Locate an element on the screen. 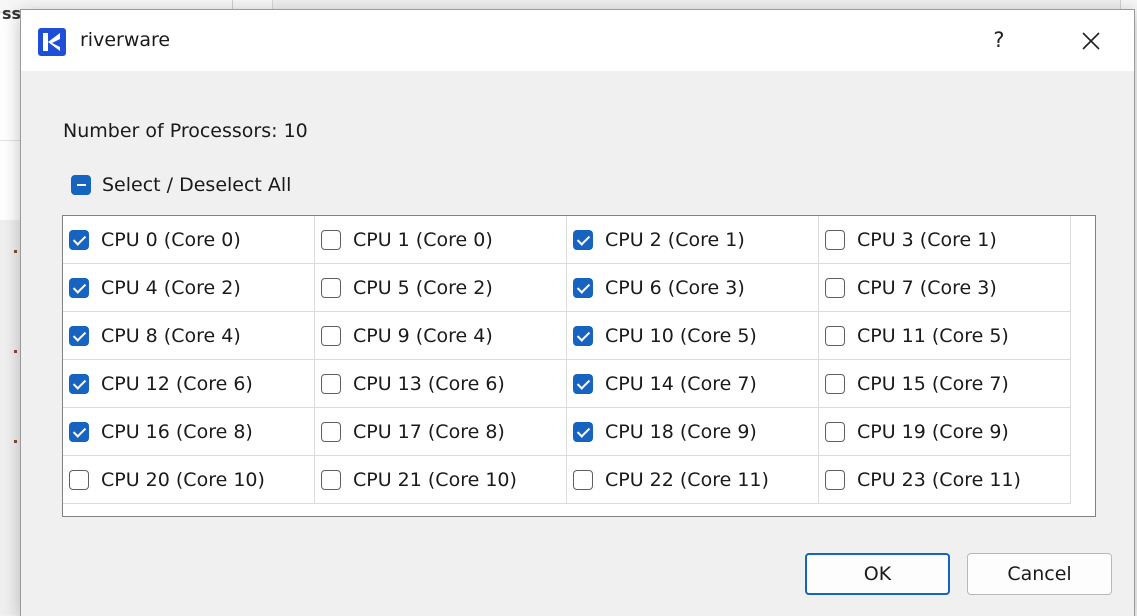  cpu-label: CPU 10 (Core 5) is located at coordinates (681, 335).